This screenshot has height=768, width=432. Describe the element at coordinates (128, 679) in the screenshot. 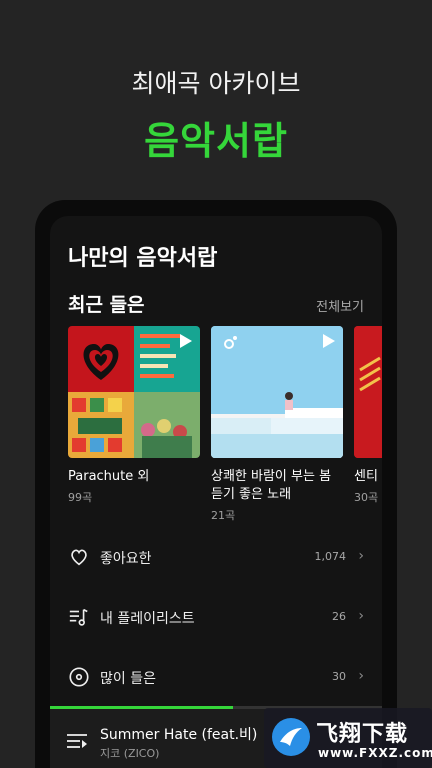

I see `menu-label: 많이 들은` at that location.